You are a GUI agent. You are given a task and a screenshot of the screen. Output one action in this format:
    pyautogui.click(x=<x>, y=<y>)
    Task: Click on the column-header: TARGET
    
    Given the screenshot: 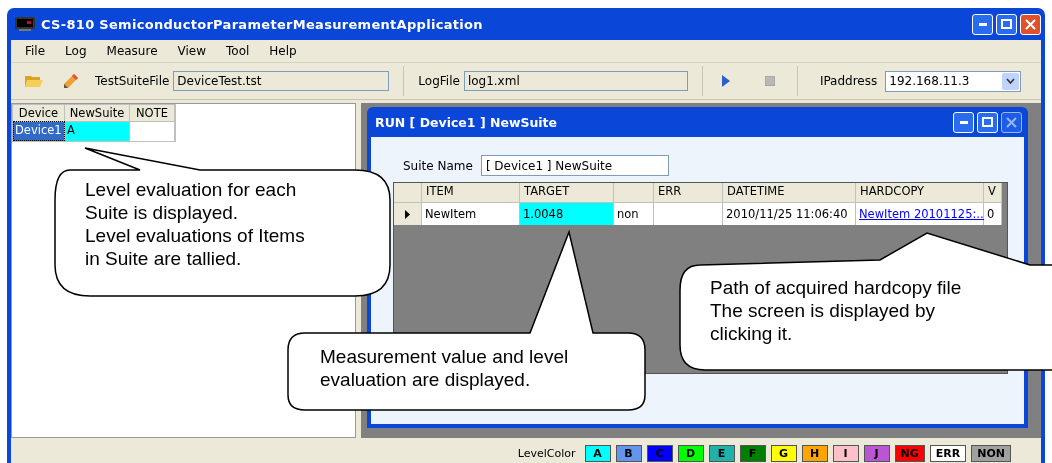 What is the action you would take?
    pyautogui.click(x=567, y=192)
    